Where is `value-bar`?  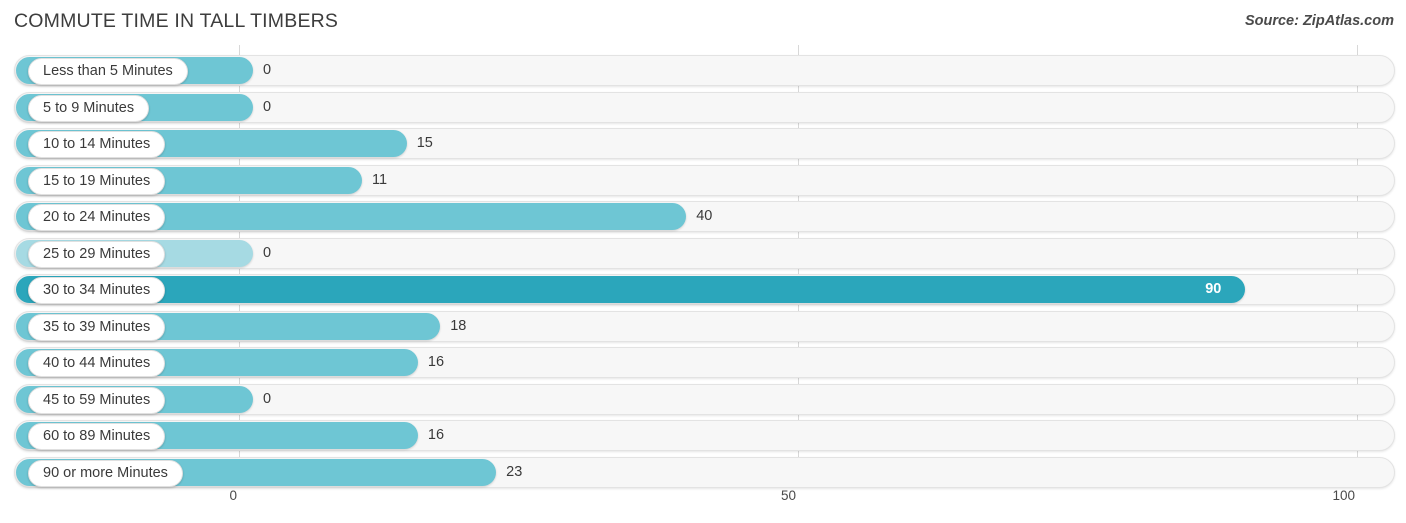 value-bar is located at coordinates (631, 289).